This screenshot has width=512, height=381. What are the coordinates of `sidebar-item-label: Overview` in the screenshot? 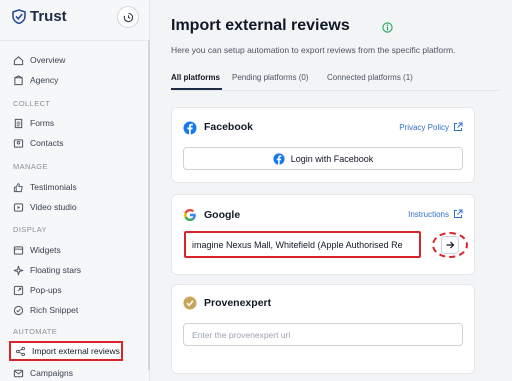 It's located at (48, 60).